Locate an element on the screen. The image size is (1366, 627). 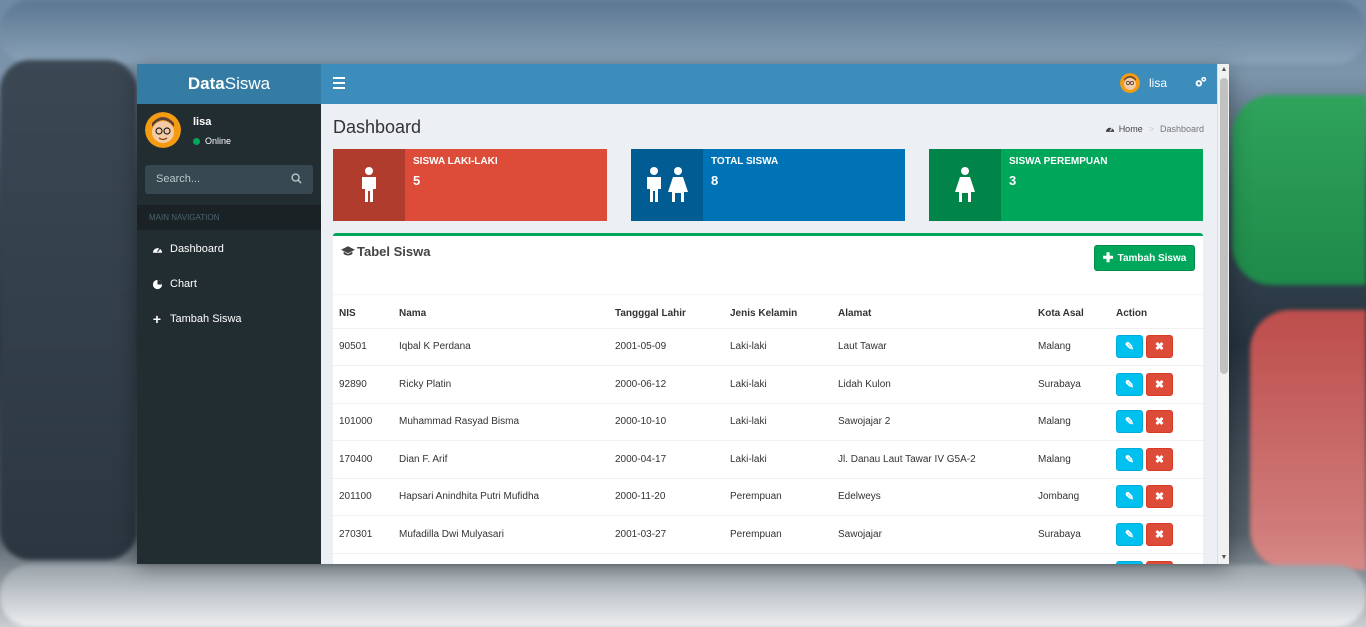
scroll-up-arrow-icon: ▲ is located at coordinates (1224, 70).